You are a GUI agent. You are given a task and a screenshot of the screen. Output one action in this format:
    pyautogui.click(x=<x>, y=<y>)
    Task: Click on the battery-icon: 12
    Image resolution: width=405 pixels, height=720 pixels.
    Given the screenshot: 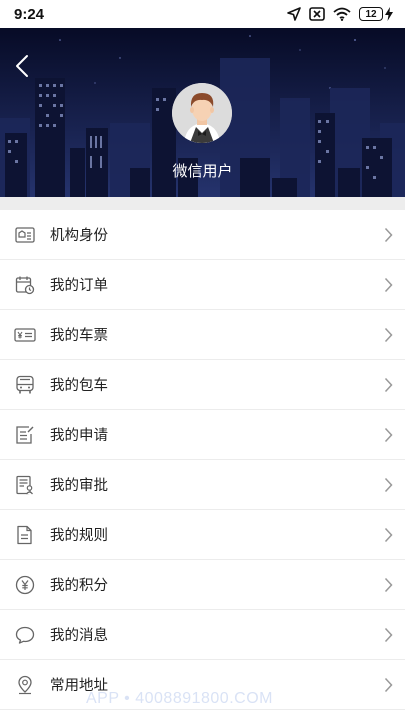 What is the action you would take?
    pyautogui.click(x=376, y=14)
    